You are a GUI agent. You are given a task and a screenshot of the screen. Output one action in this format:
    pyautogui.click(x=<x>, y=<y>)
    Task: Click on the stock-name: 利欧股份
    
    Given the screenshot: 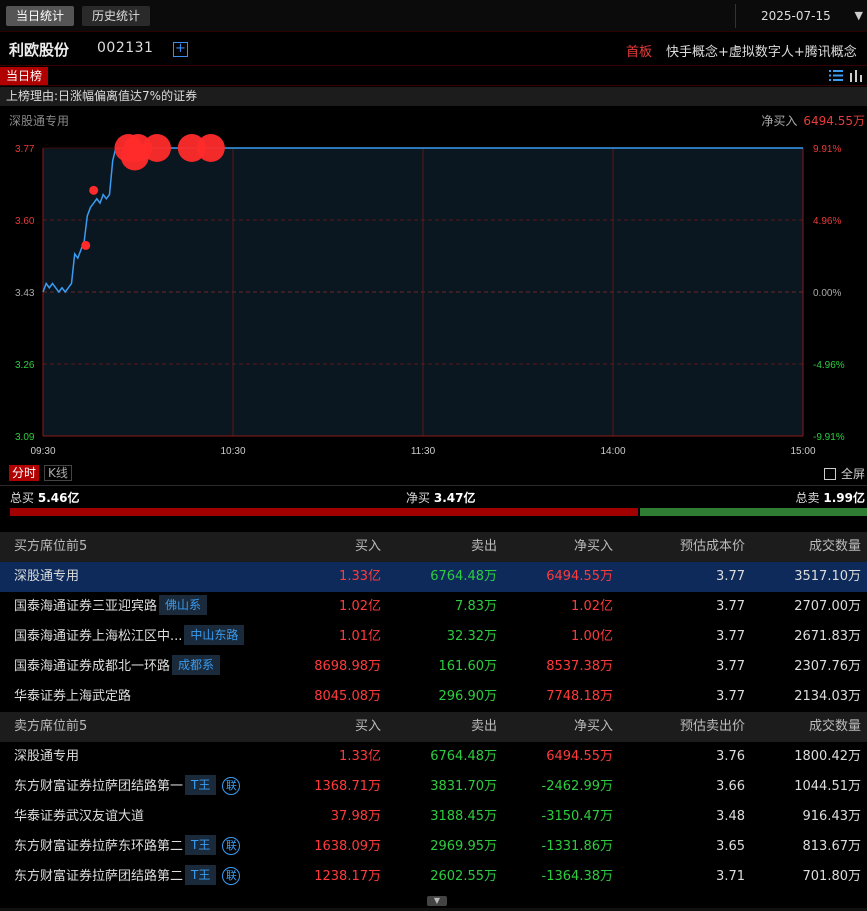 What is the action you would take?
    pyautogui.click(x=39, y=50)
    